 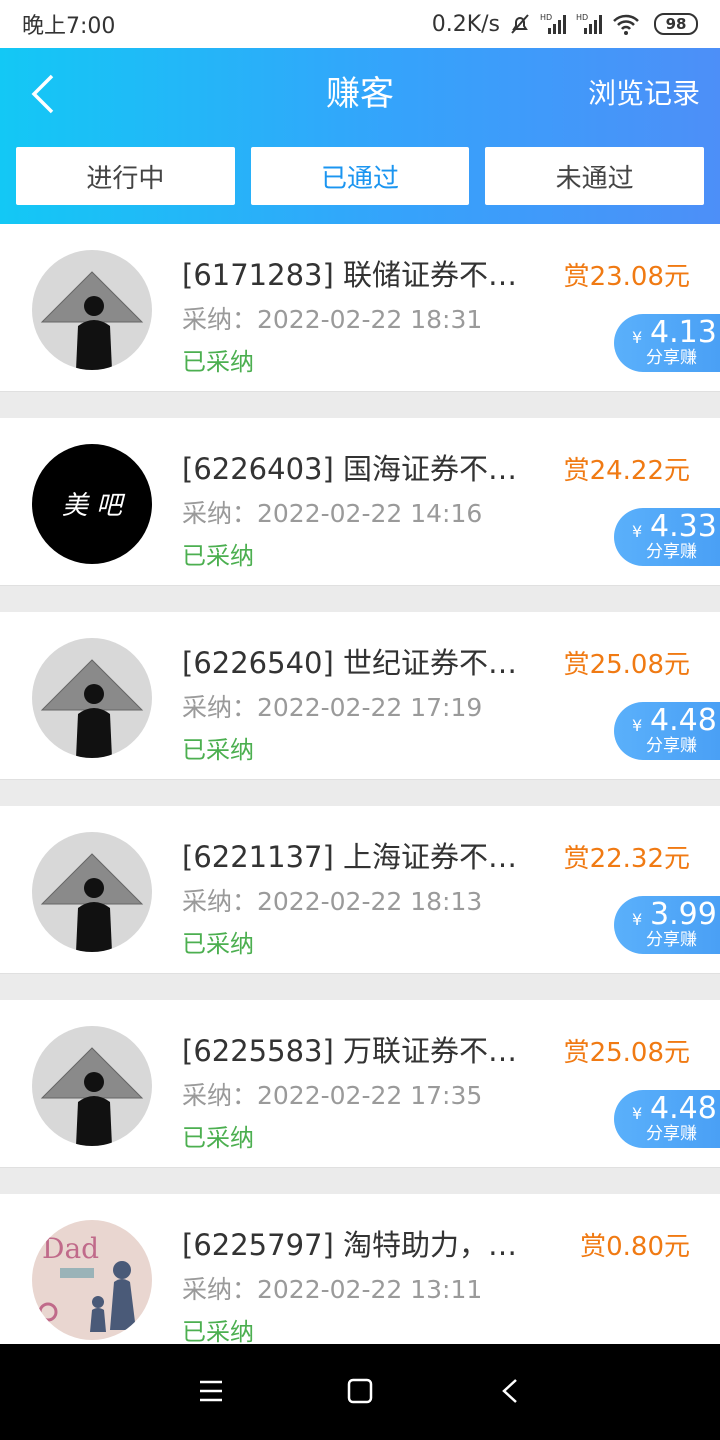 I want to click on home-icon, so click(x=360, y=1391).